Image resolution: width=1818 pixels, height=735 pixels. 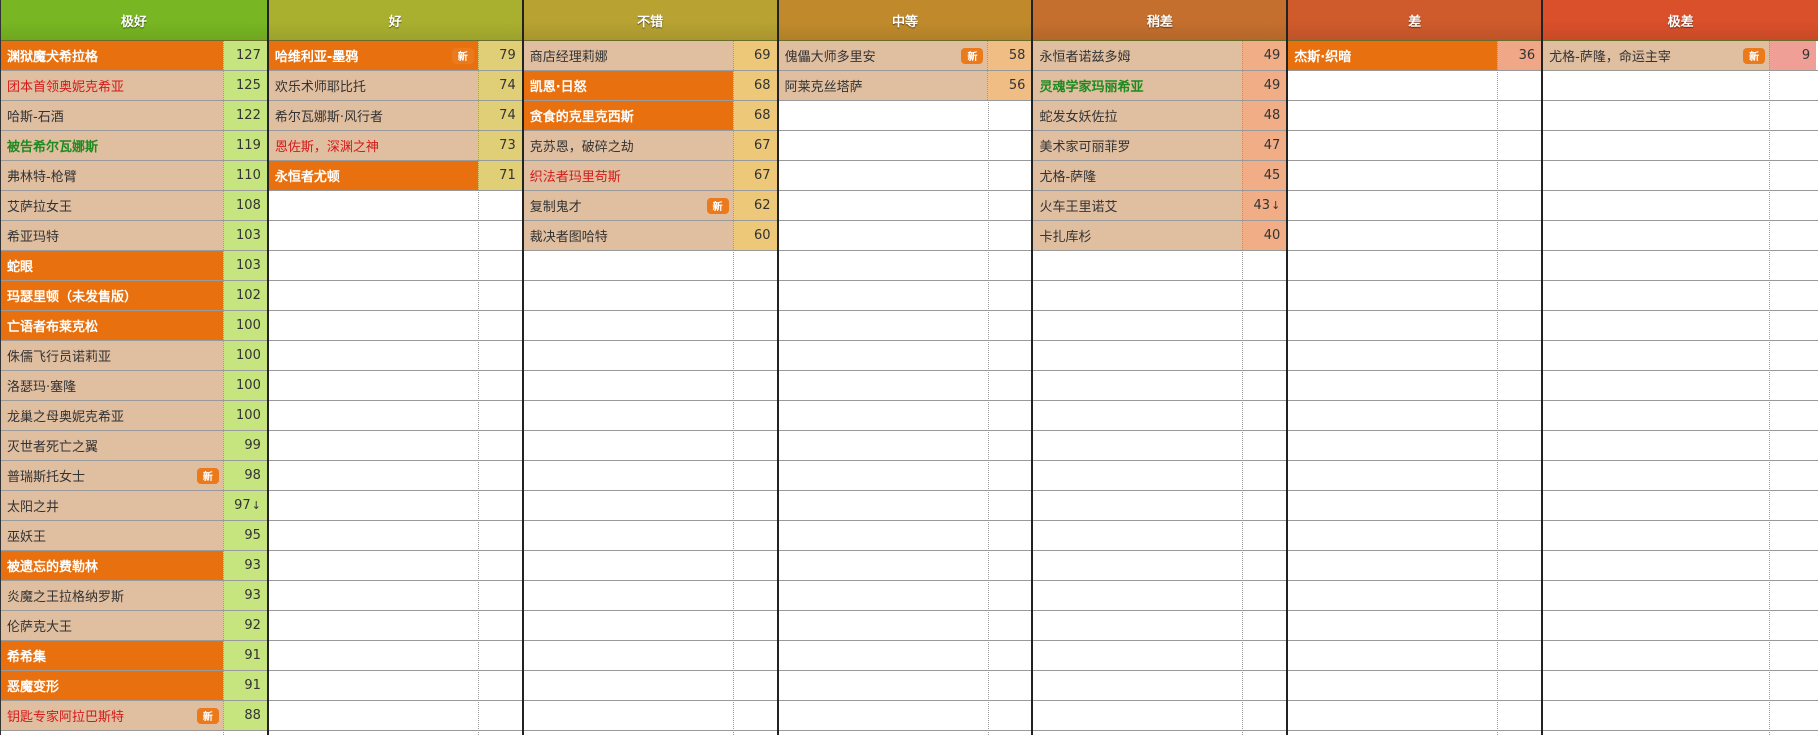 I want to click on item-name-cell: 侏儒飞行员诺莉亚, so click(x=112, y=355).